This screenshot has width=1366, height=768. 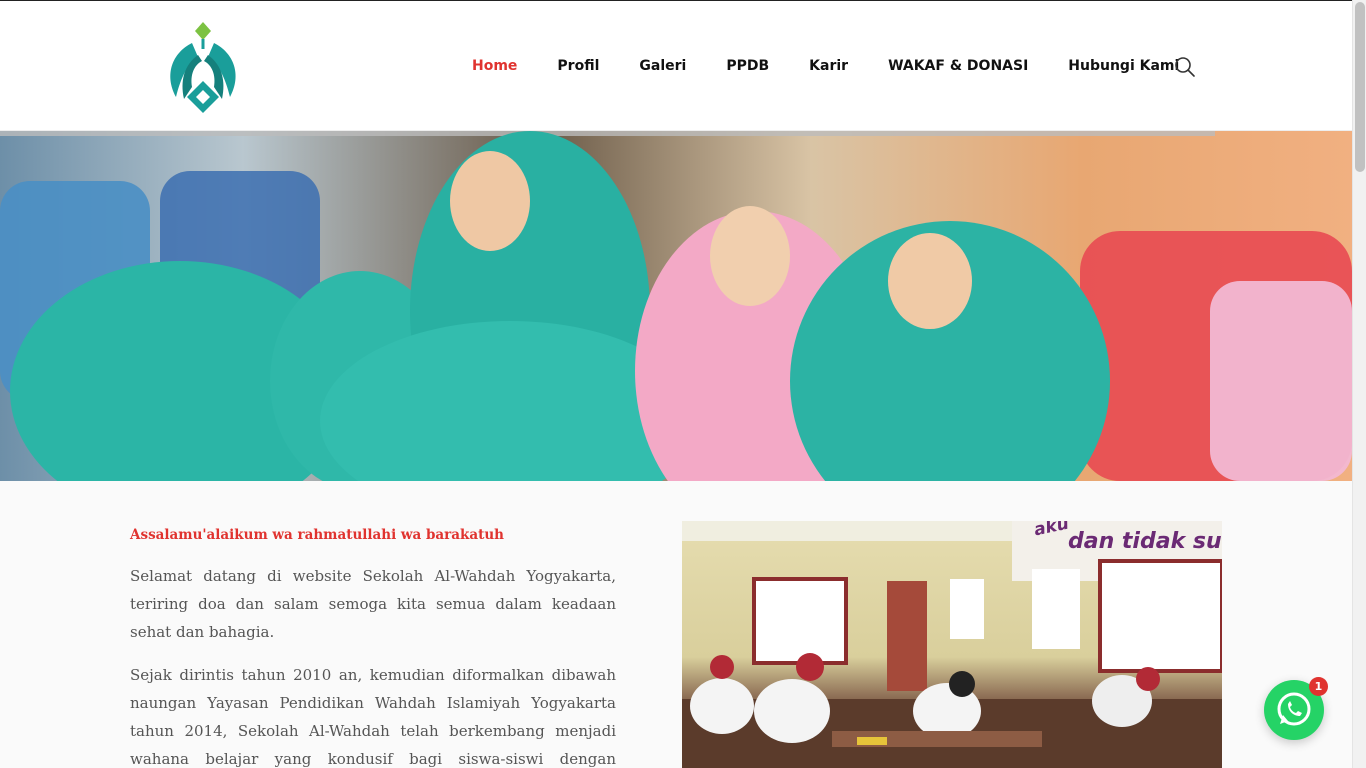 What do you see at coordinates (952, 644) in the screenshot?
I see `classroom-photo: aku dan tidak su` at bounding box center [952, 644].